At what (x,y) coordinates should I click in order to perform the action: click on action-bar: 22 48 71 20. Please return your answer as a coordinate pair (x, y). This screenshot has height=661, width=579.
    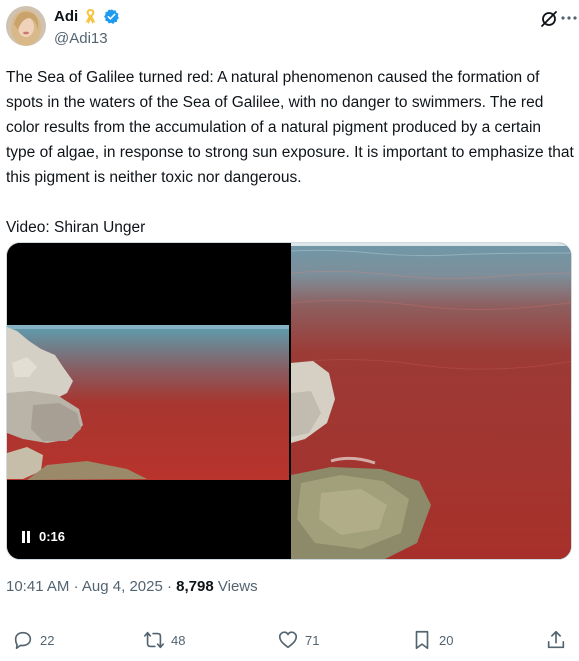
    Looking at the image, I should click on (289, 641).